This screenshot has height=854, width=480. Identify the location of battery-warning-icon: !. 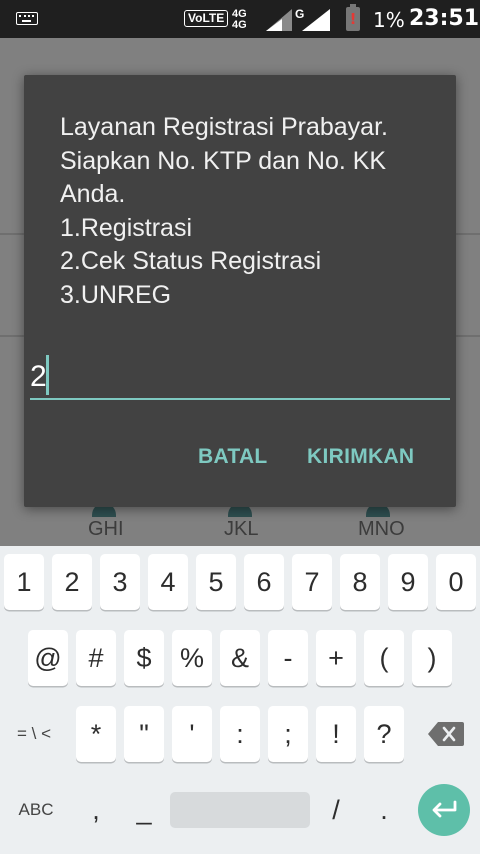
(353, 19).